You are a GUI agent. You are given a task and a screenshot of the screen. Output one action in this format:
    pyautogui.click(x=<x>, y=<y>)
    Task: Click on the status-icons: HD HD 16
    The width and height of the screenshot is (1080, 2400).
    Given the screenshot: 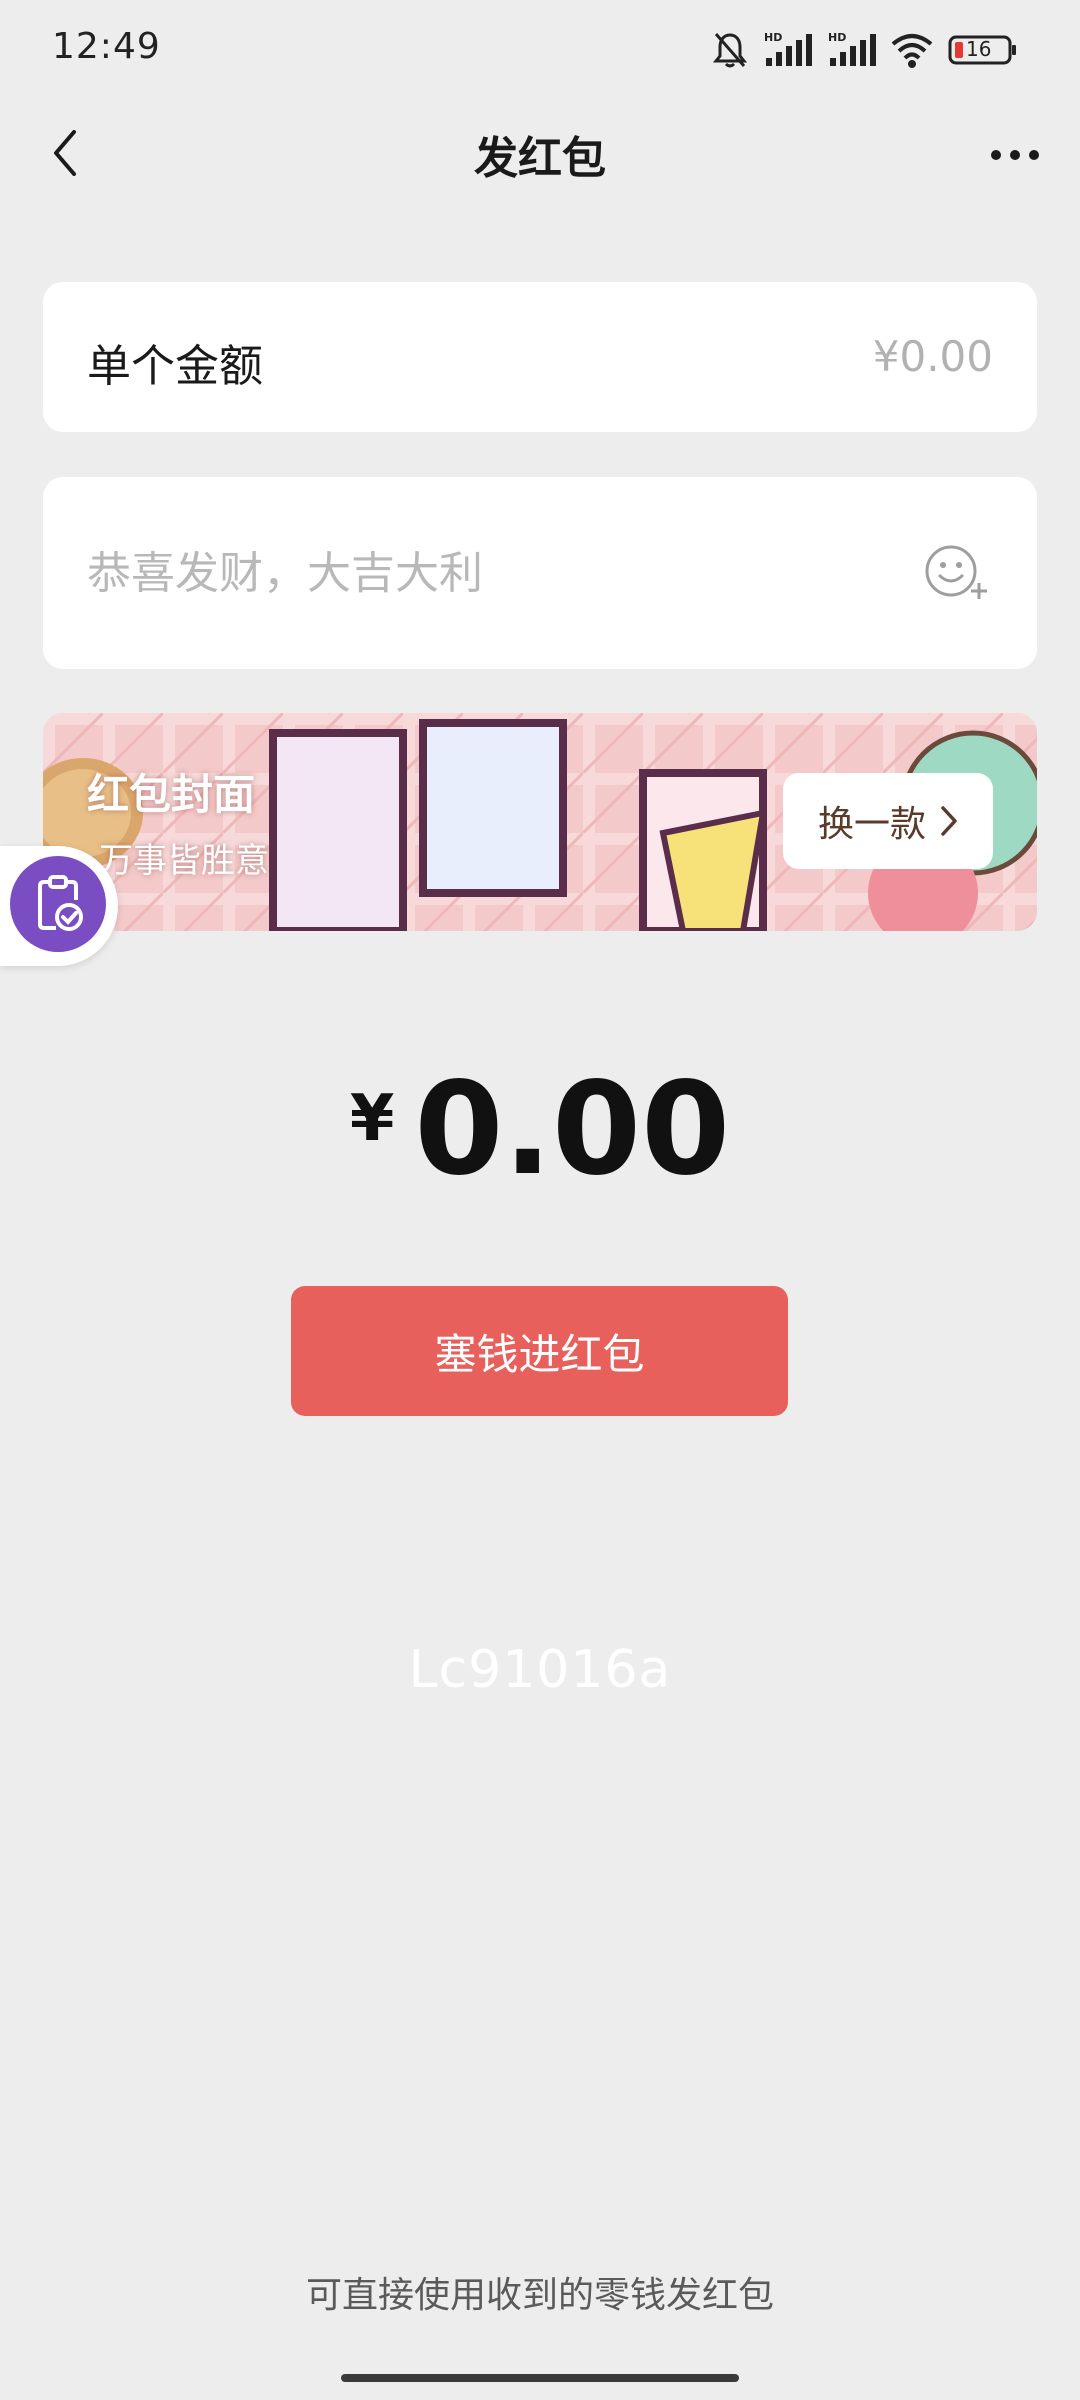 What is the action you would take?
    pyautogui.click(x=865, y=50)
    